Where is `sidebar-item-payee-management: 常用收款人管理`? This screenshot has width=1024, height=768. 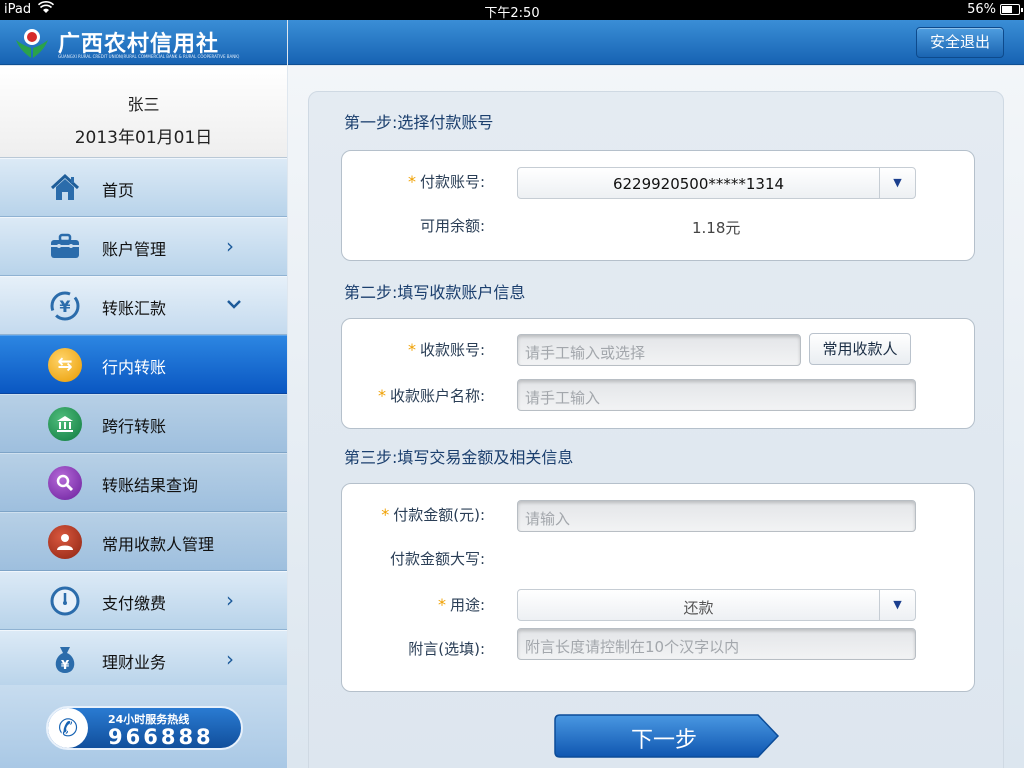 sidebar-item-payee-management: 常用收款人管理 is located at coordinates (143, 541).